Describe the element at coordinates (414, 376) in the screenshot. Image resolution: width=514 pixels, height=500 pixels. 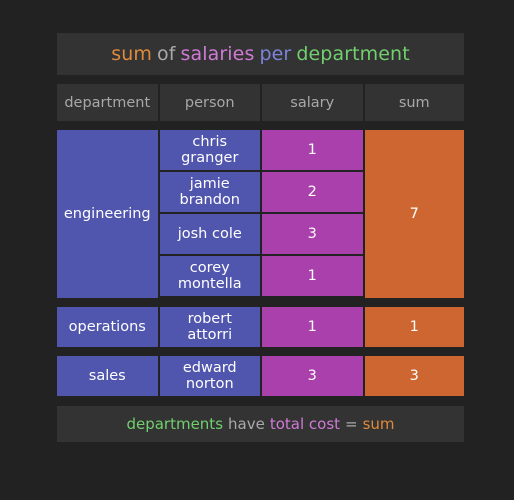
I see `sum-cell: 3` at that location.